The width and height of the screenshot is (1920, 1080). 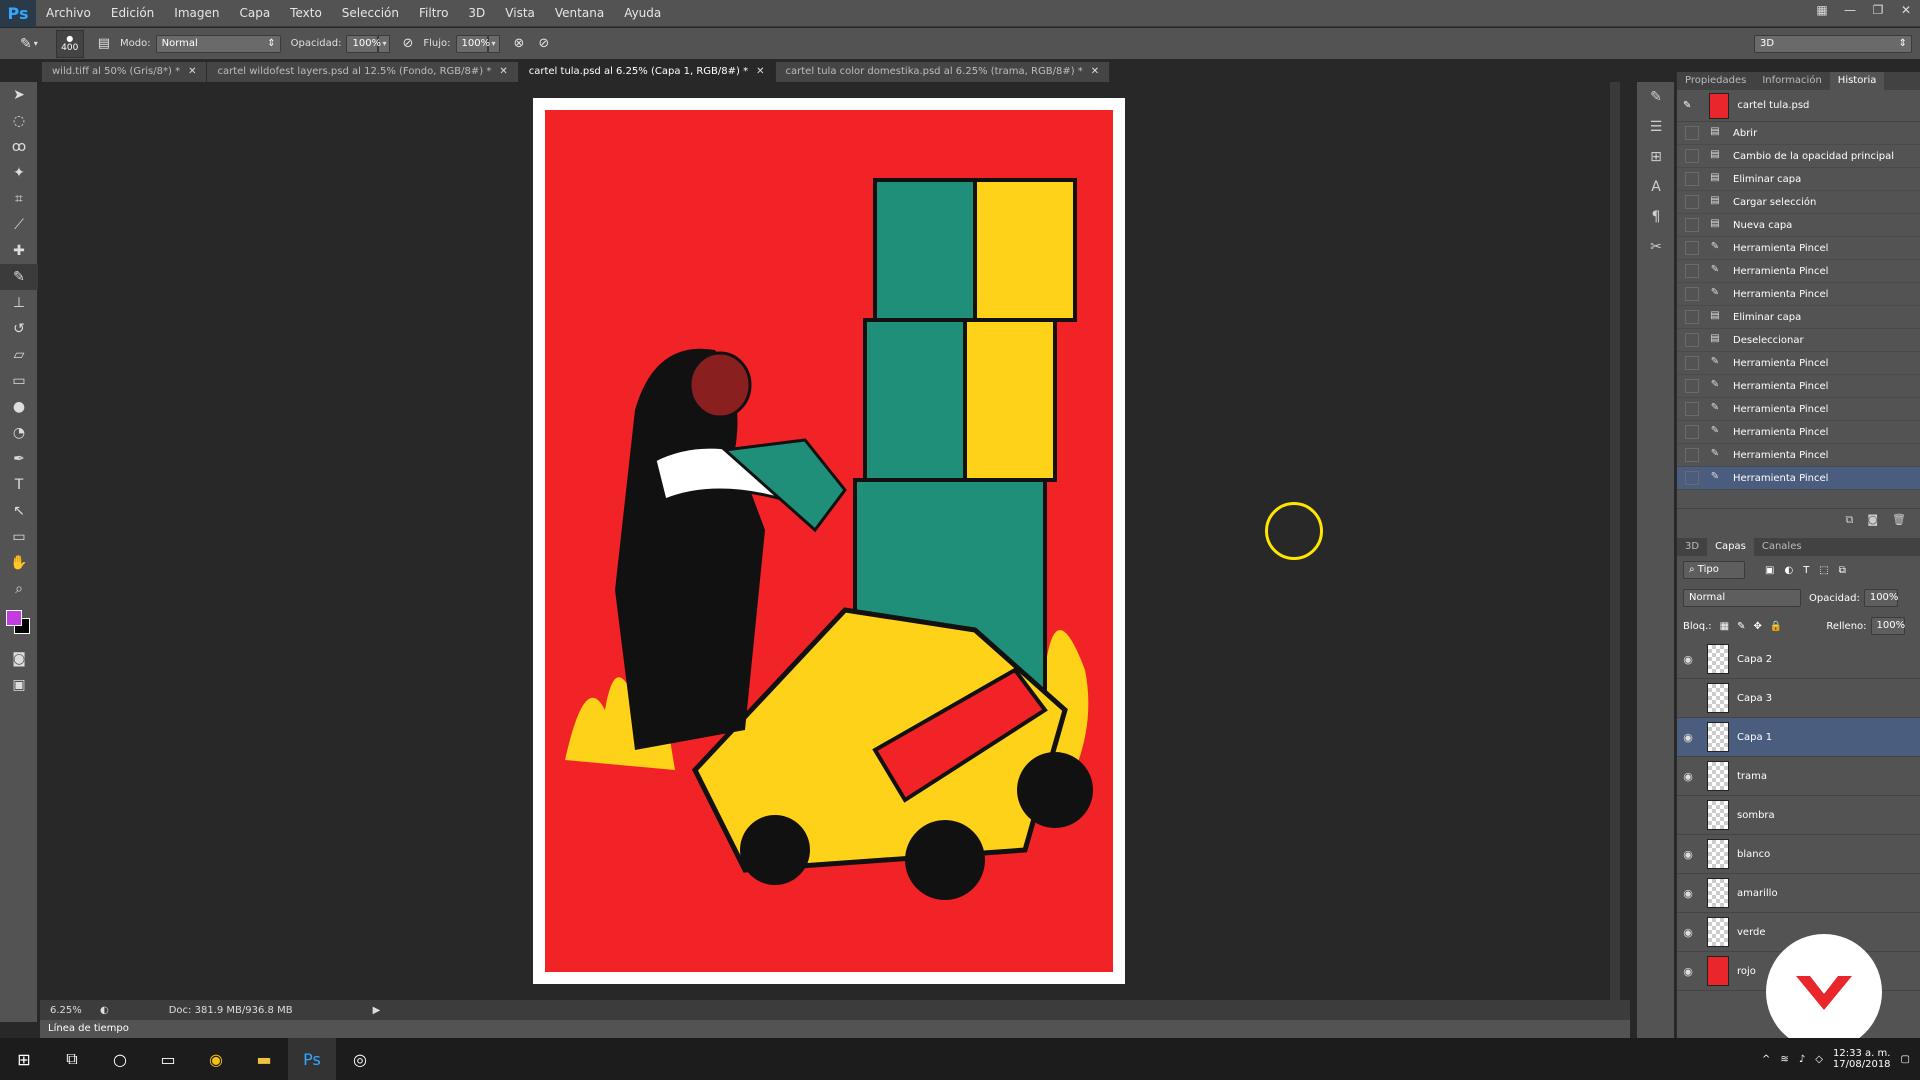 I want to click on history-item: ▤ Eliminar capa, so click(x=1798, y=317).